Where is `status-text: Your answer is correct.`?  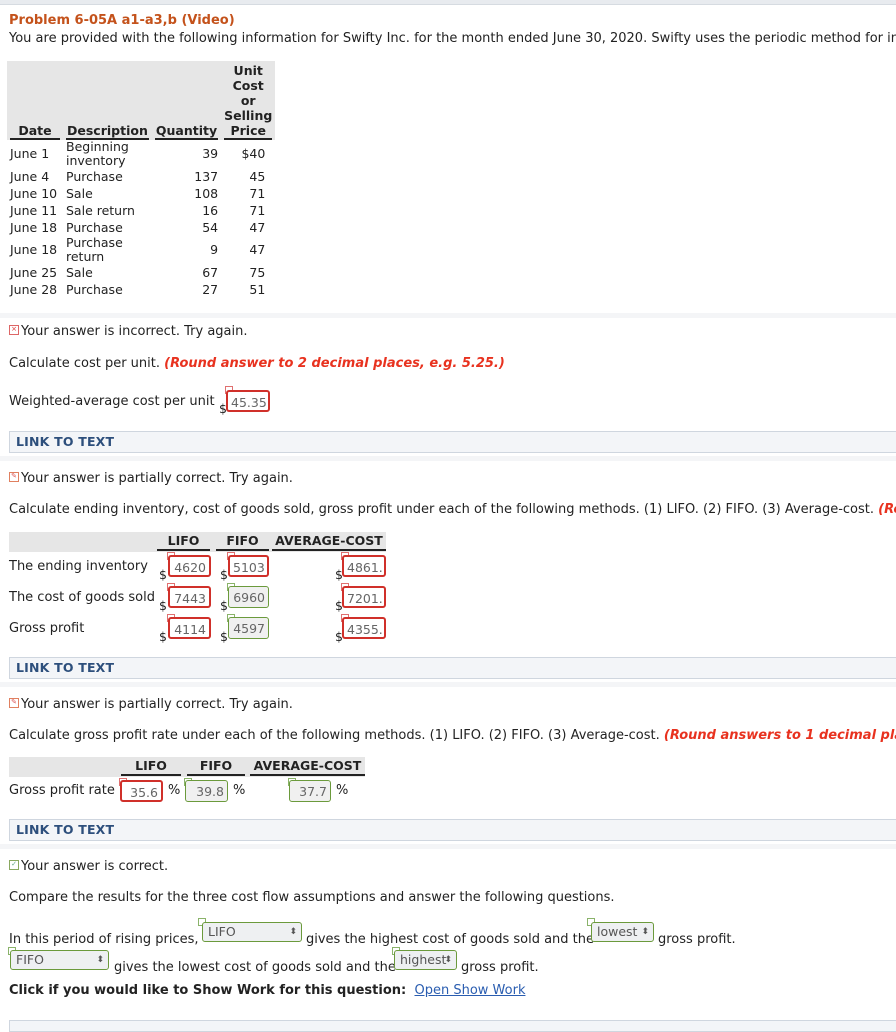 status-text: Your answer is correct. is located at coordinates (95, 866).